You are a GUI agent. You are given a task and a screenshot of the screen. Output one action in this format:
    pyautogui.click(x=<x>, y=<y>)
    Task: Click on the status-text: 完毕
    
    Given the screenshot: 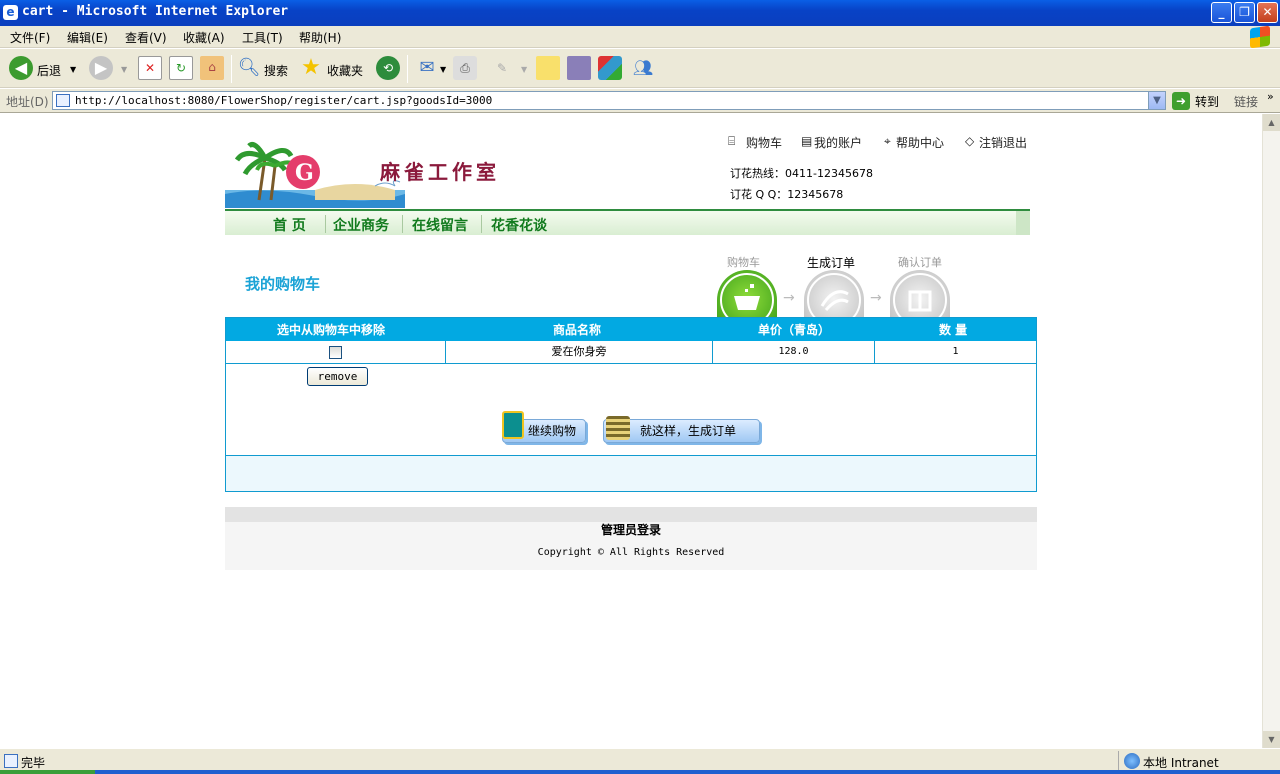 What is the action you would take?
    pyautogui.click(x=33, y=763)
    